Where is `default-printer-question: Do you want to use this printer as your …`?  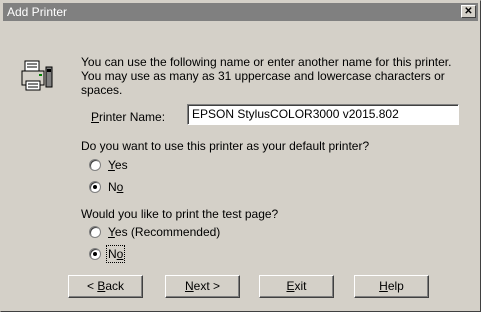
default-printer-question: Do you want to use this printer as your … is located at coordinates (225, 146).